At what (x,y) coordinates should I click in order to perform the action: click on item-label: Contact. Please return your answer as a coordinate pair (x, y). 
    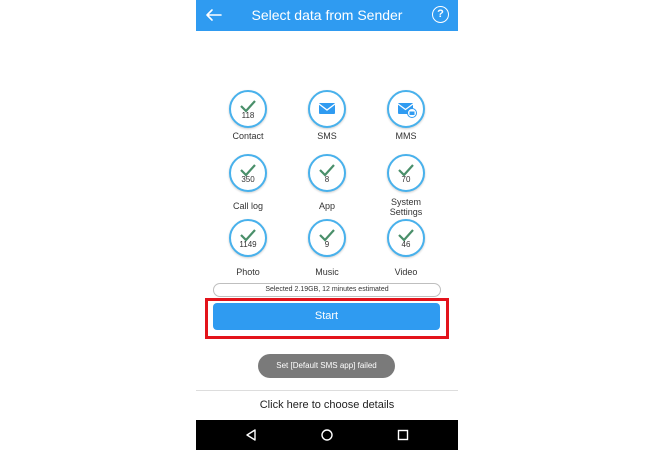
    Looking at the image, I should click on (248, 136).